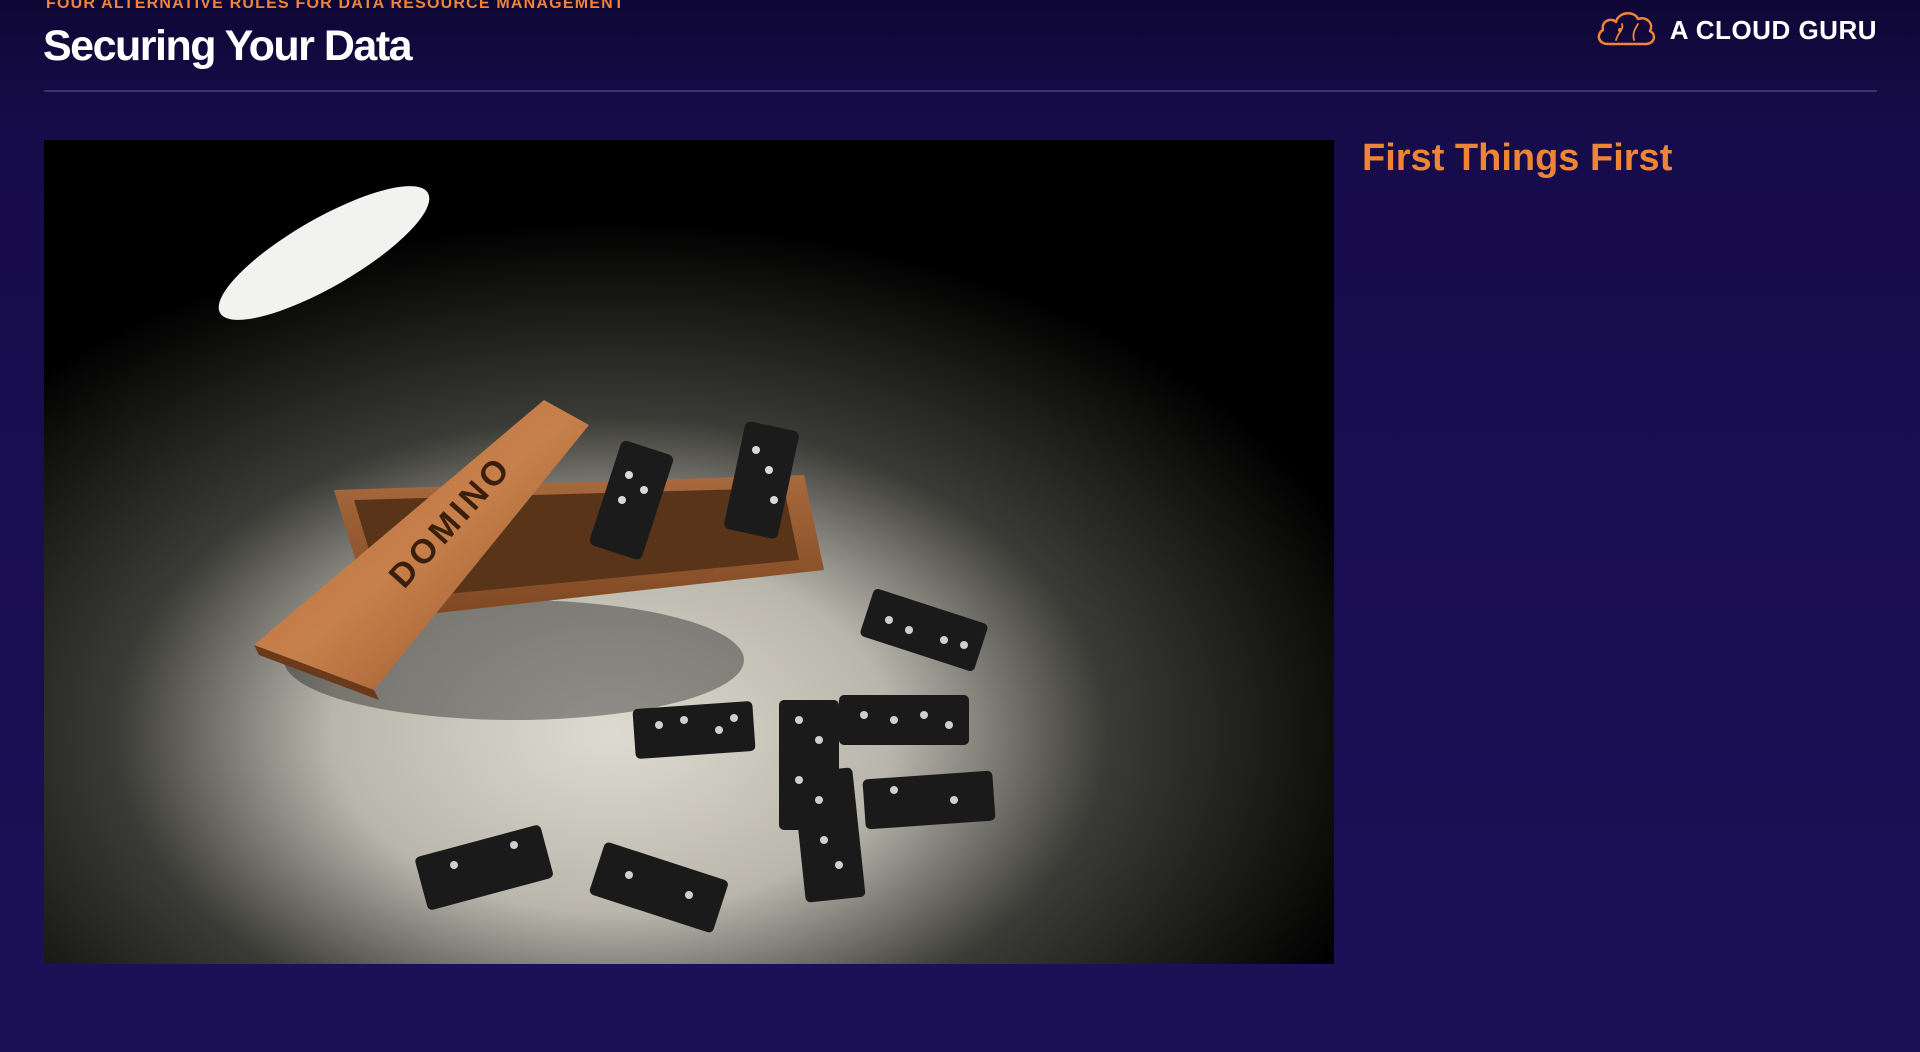 This screenshot has width=1920, height=1052. Describe the element at coordinates (1626, 30) in the screenshot. I see `cloud-logo-icon` at that location.